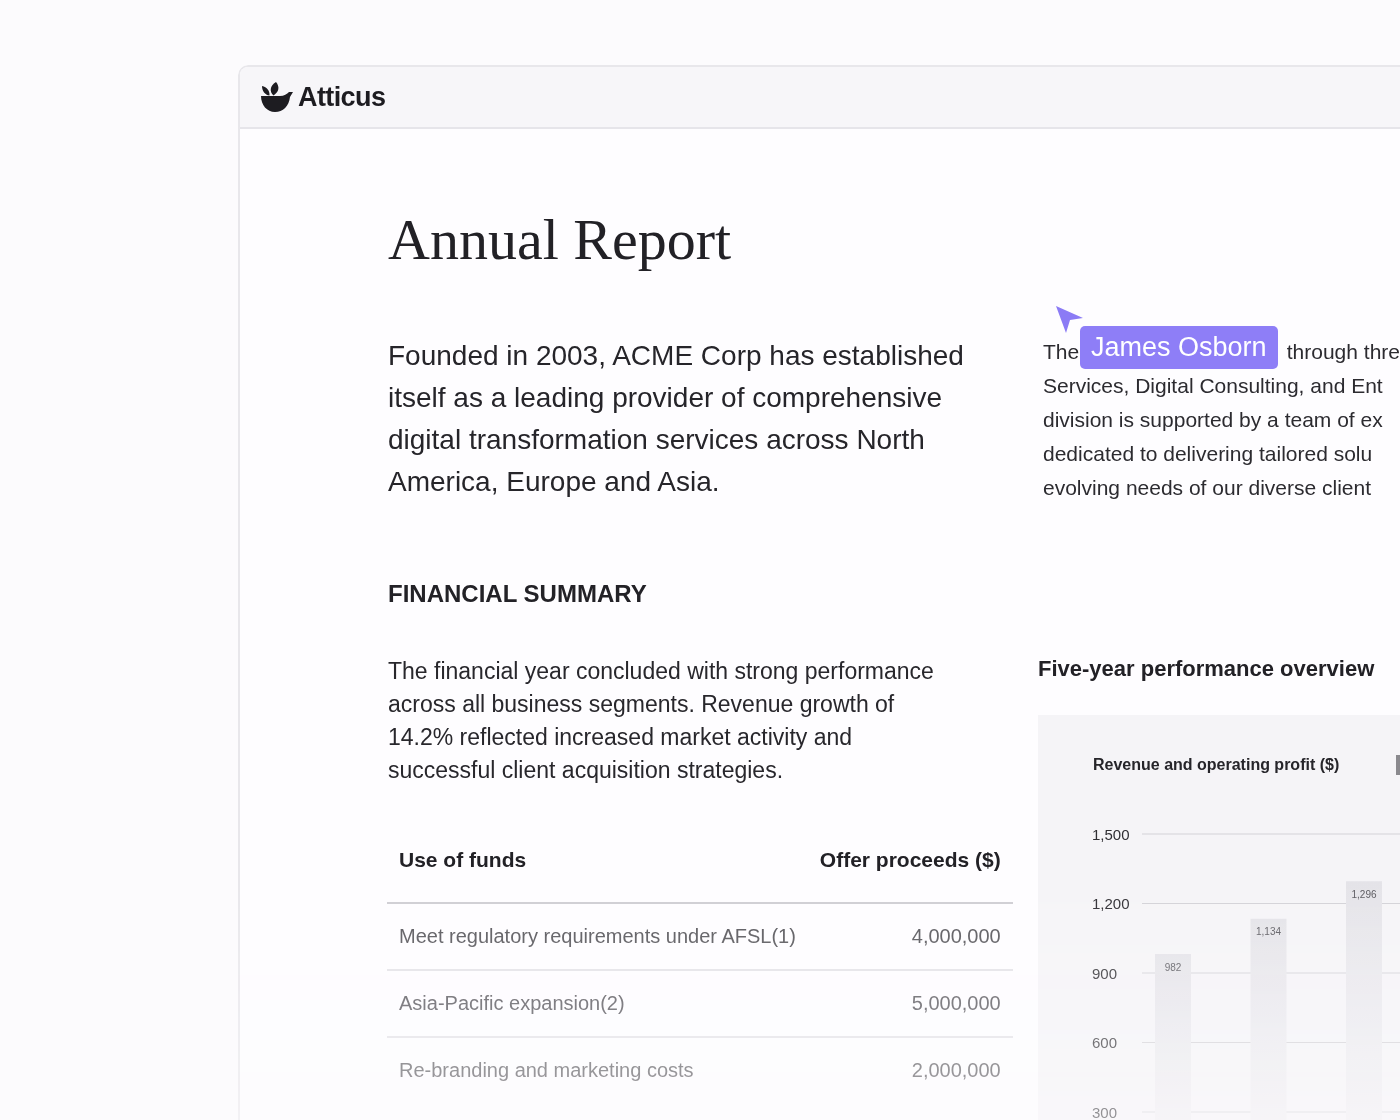 This screenshot has height=1120, width=1400. I want to click on table-cell: Asia-Pacific expansion(2), so click(597, 1003).